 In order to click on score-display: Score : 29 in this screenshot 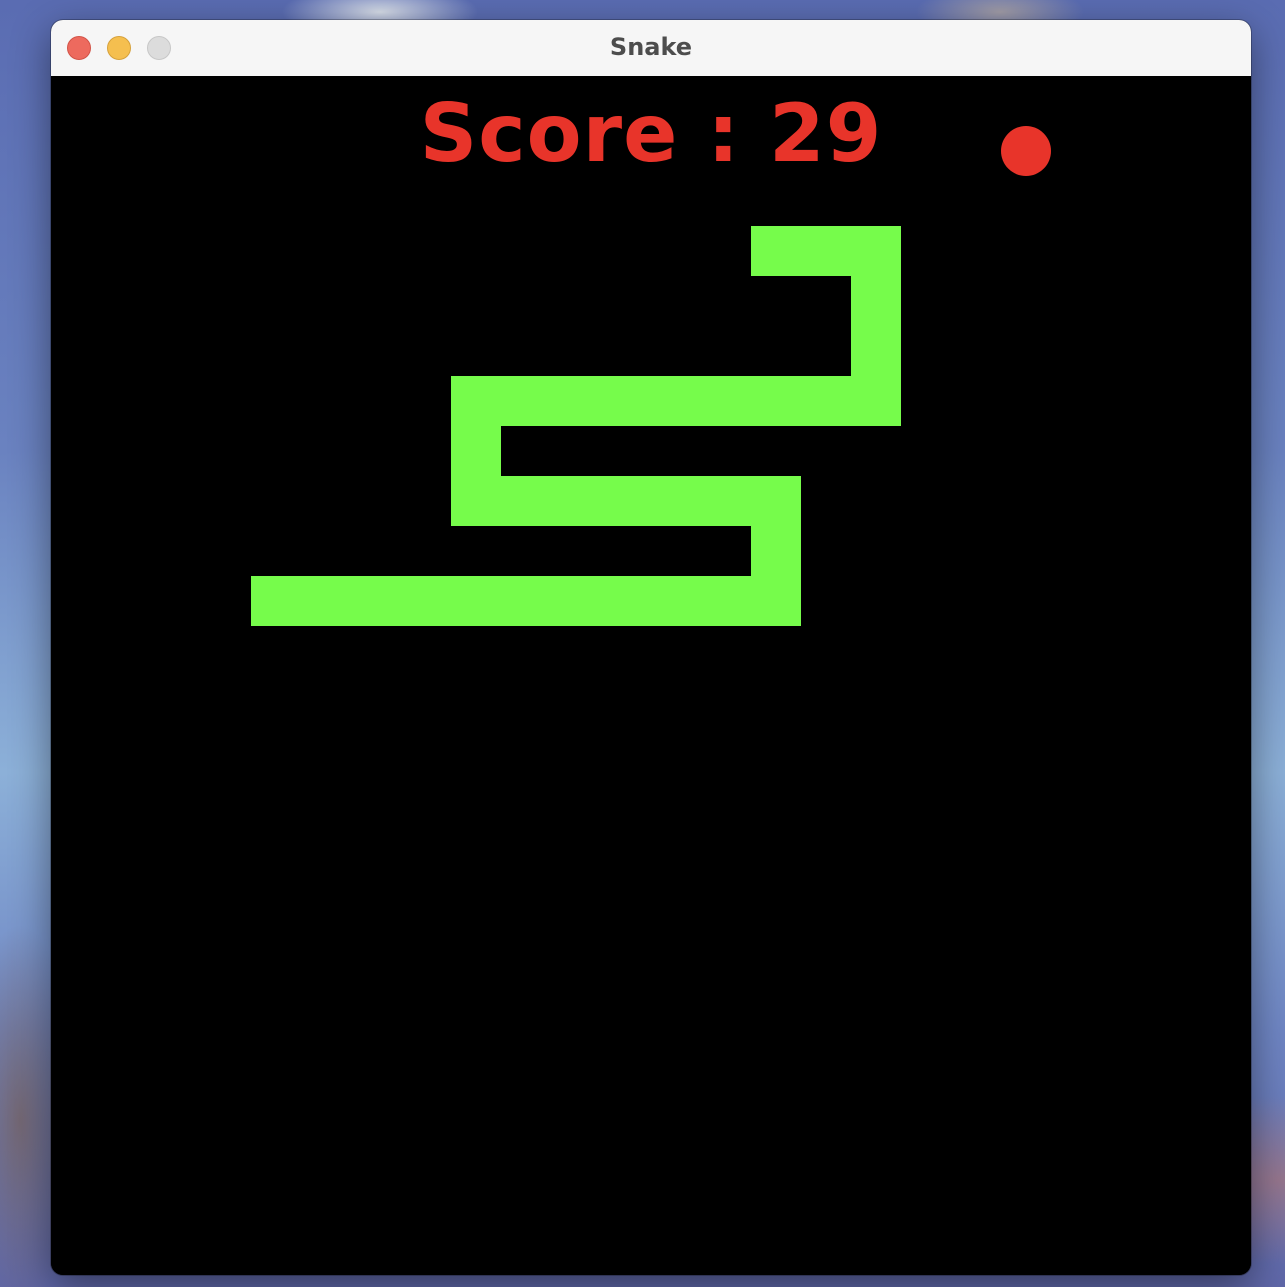, I will do `click(651, 134)`.